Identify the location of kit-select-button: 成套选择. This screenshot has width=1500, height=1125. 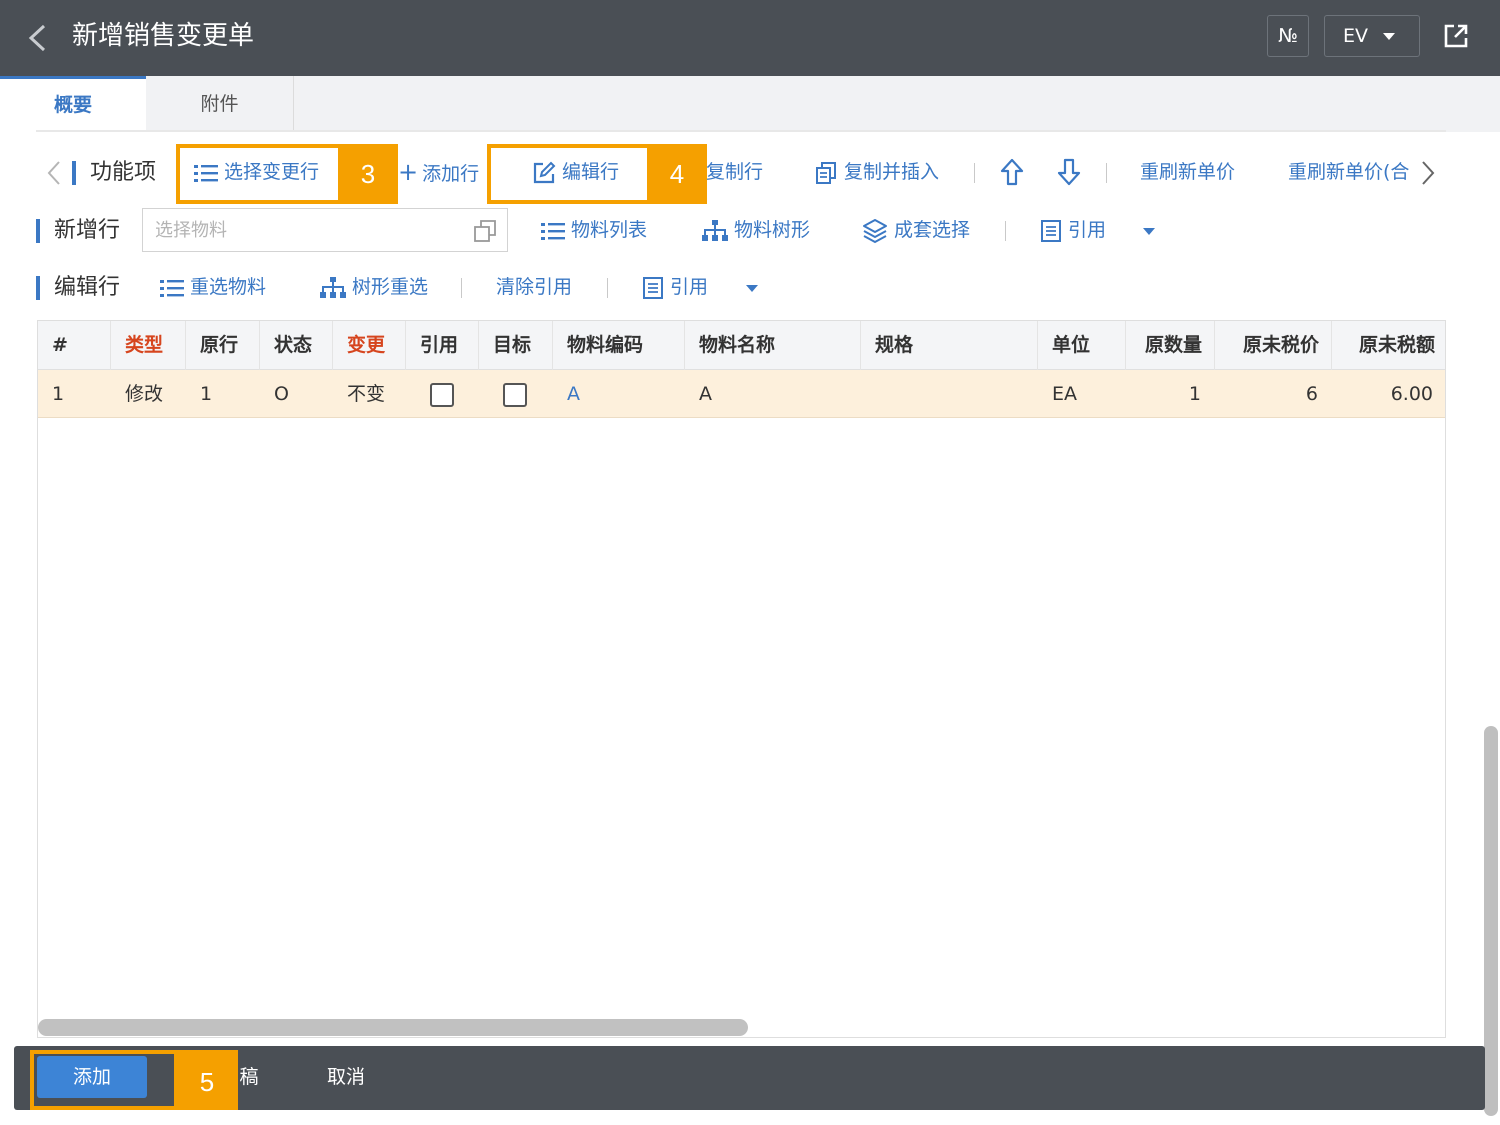
(916, 230).